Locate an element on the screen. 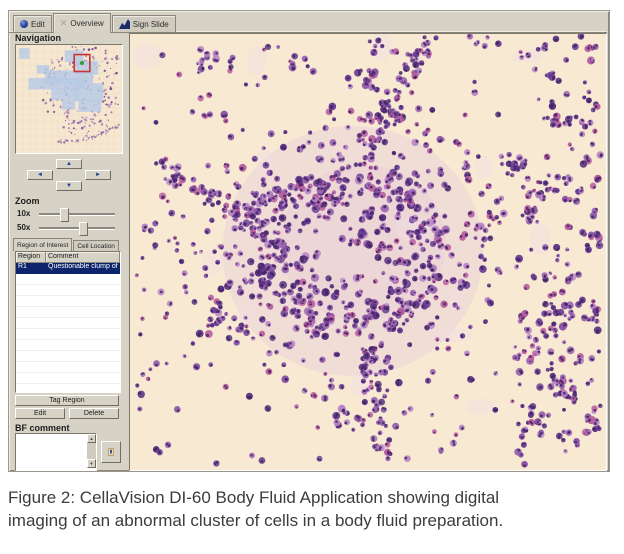  overview-tab-icon: ✕ is located at coordinates (63, 23).